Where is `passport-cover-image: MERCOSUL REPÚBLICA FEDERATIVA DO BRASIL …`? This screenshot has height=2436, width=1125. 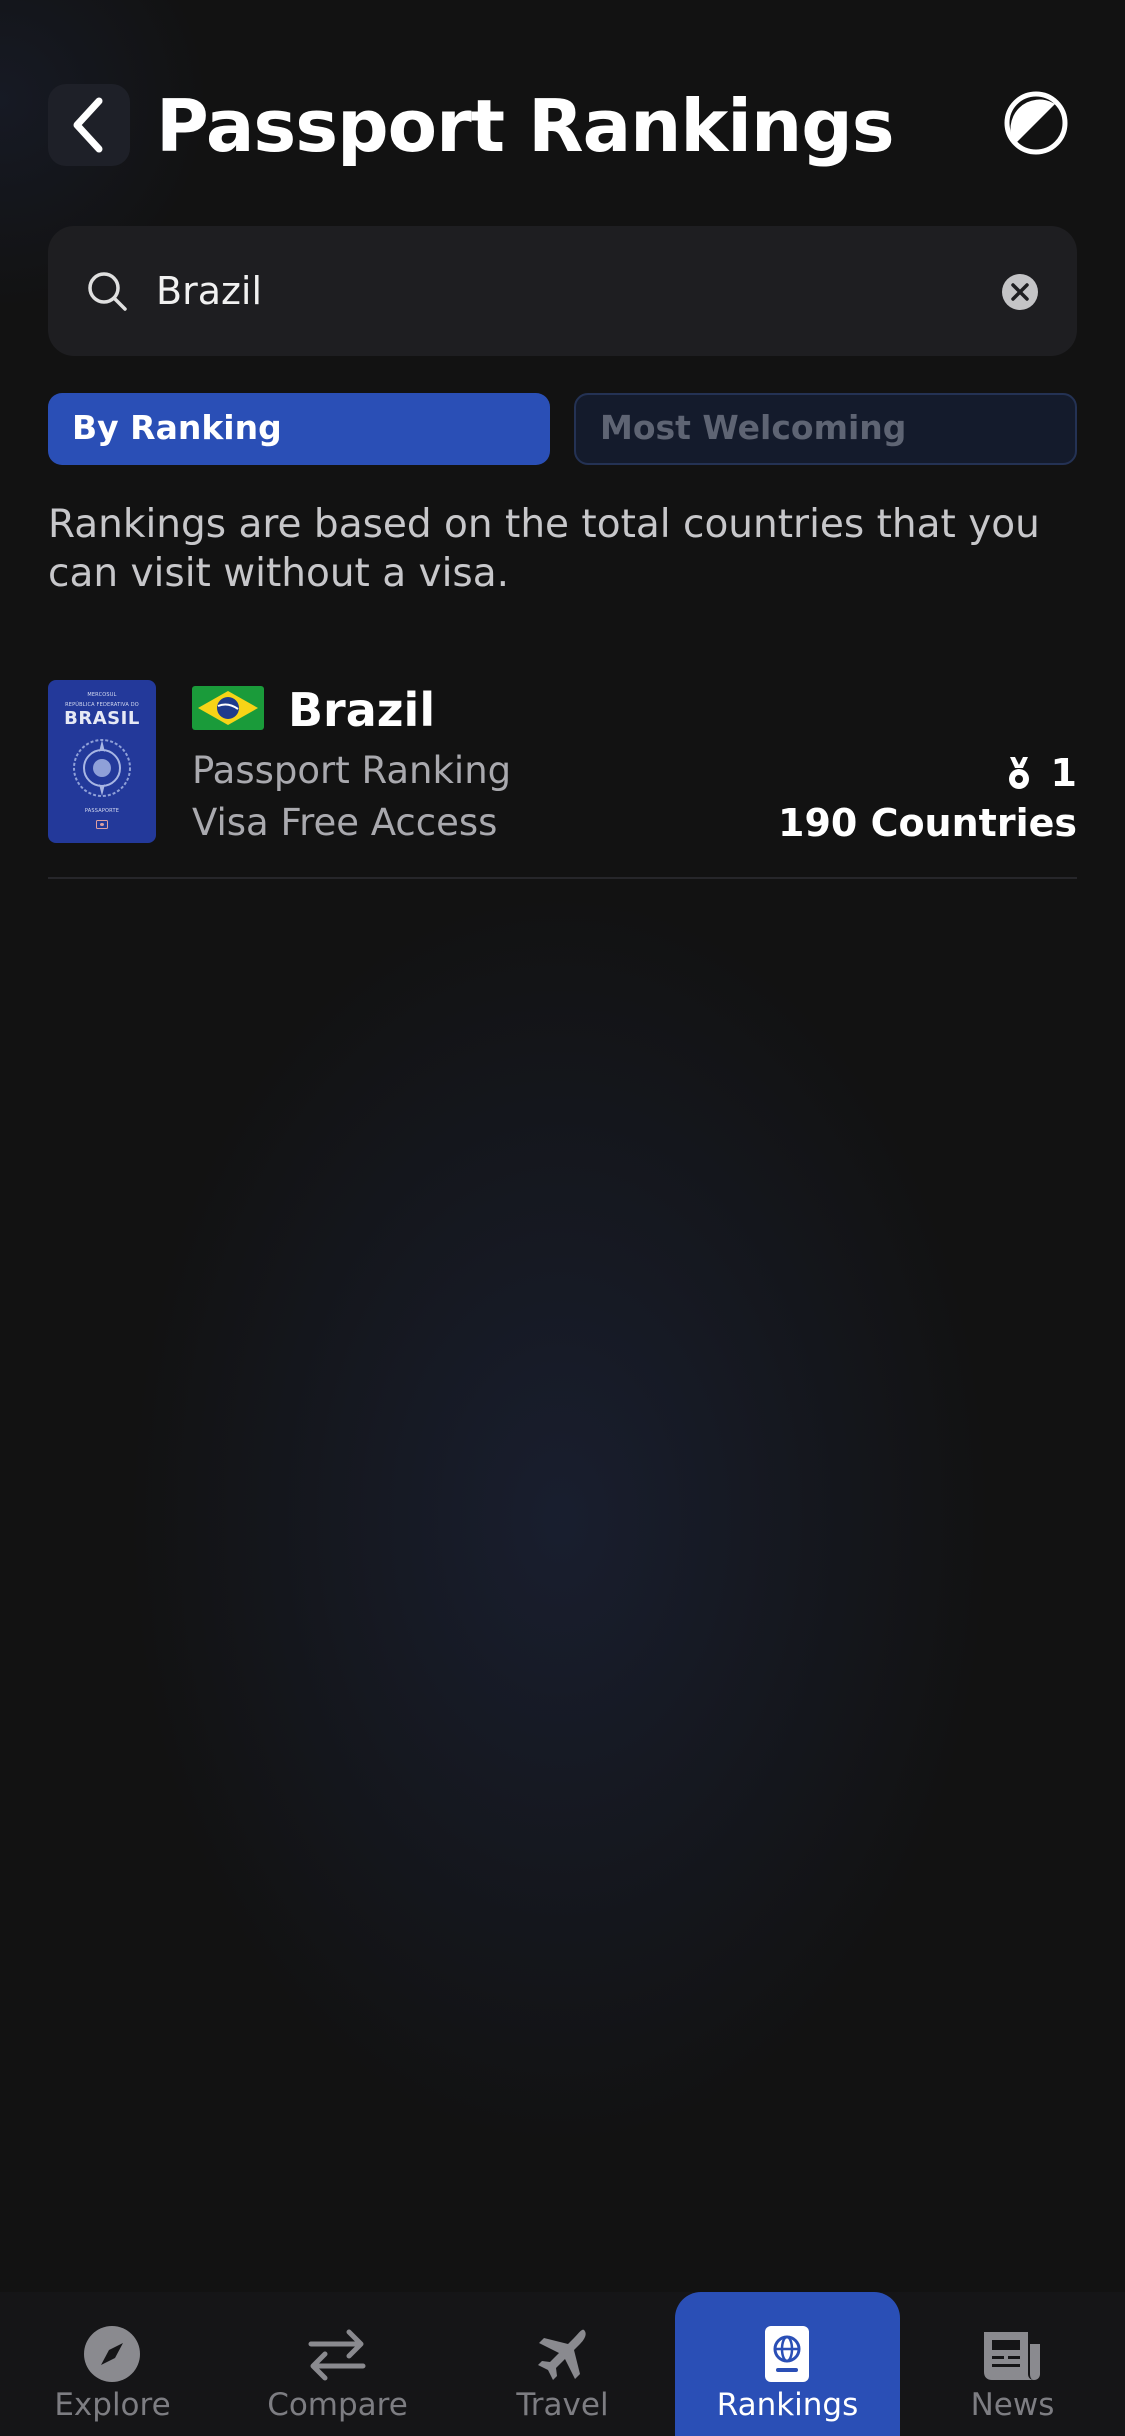
passport-cover-image: MERCOSUL REPÚBLICA FEDERATIVA DO BRASIL … is located at coordinates (102, 761).